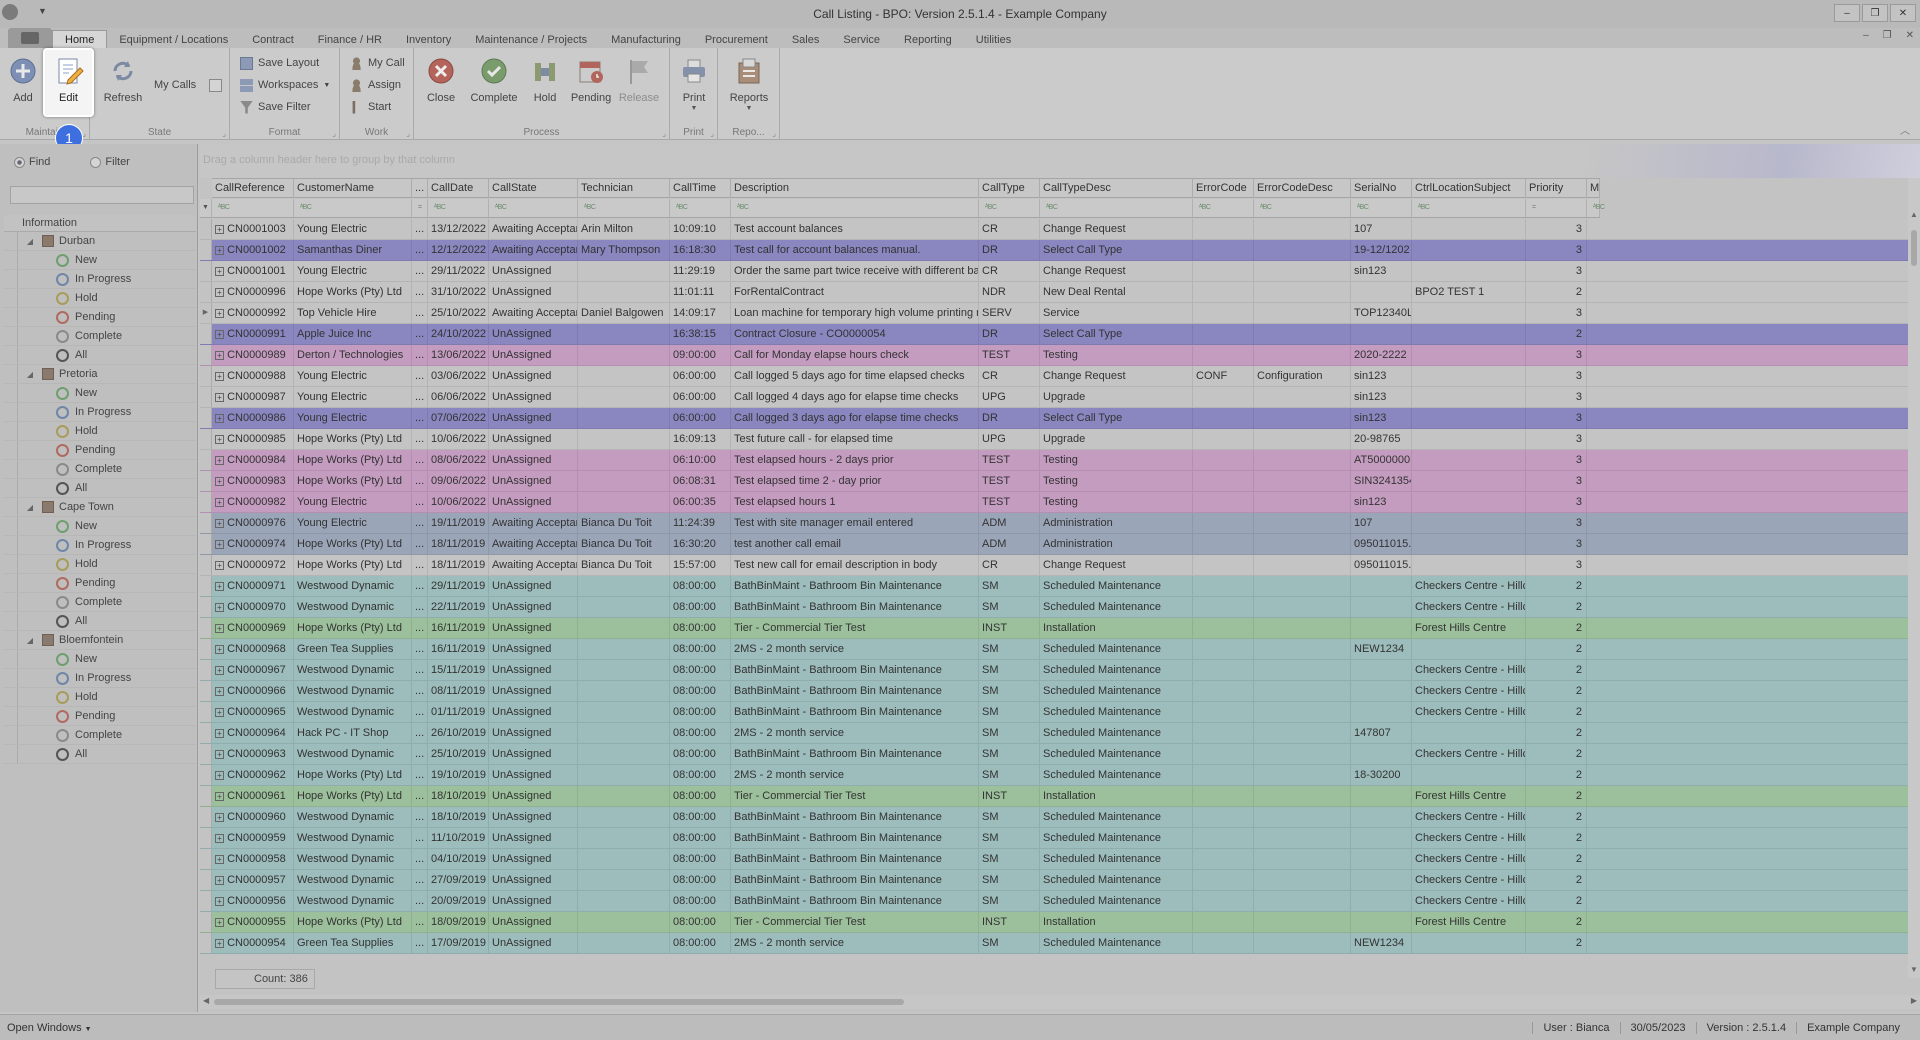  I want to click on cell-customername: Young Electric, so click(353, 229).